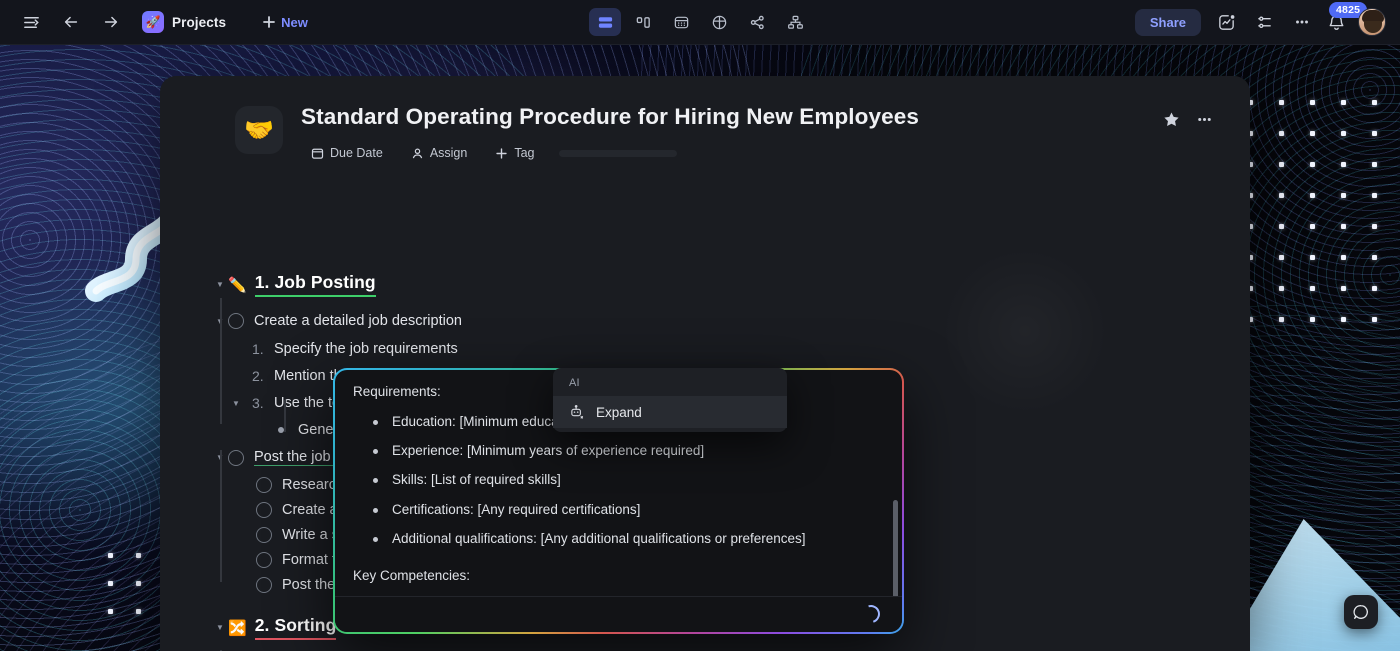  Describe the element at coordinates (111, 22) in the screenshot. I see `forward-arrow-icon` at that location.